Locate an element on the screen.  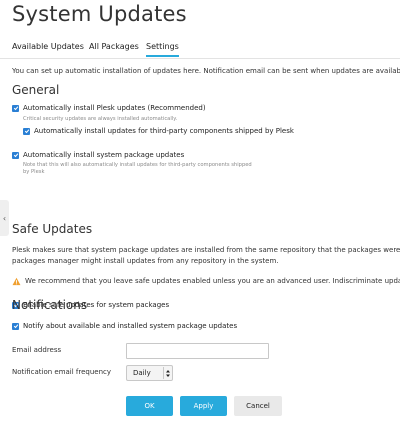
notification-frequency-value: Daily is located at coordinates (142, 373).